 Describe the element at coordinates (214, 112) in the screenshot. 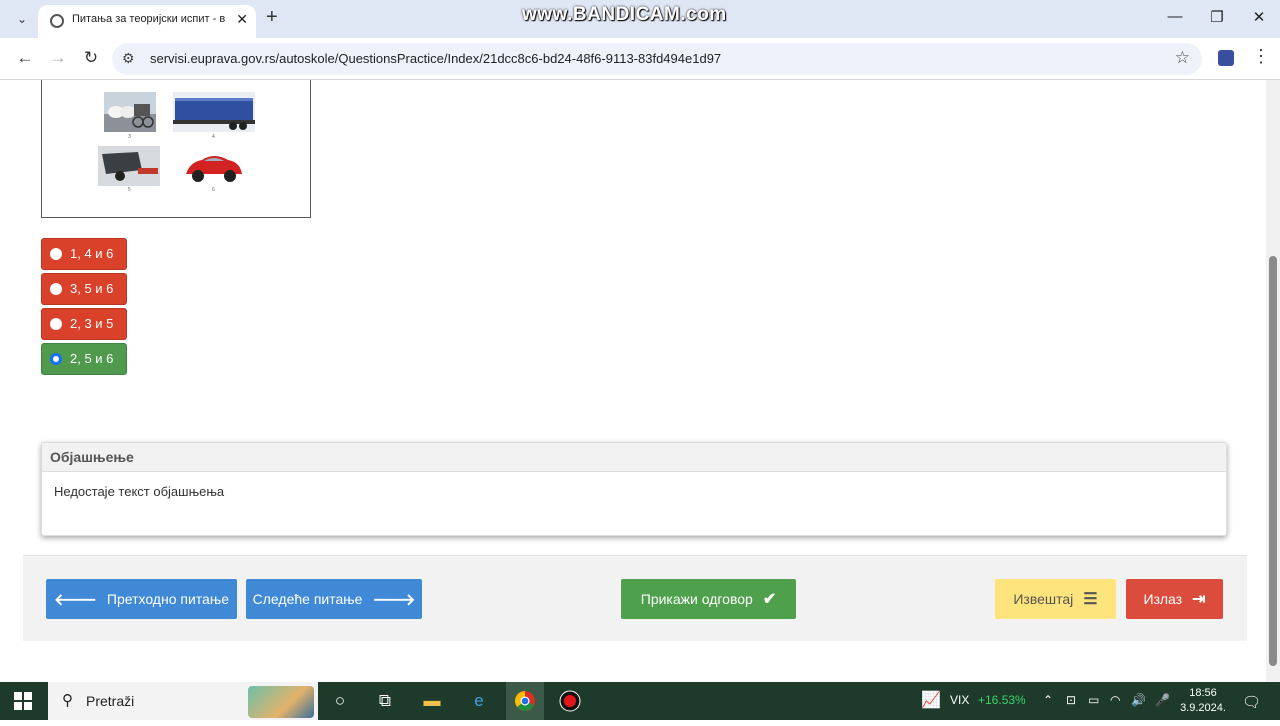

I see `semitrailer-image` at that location.